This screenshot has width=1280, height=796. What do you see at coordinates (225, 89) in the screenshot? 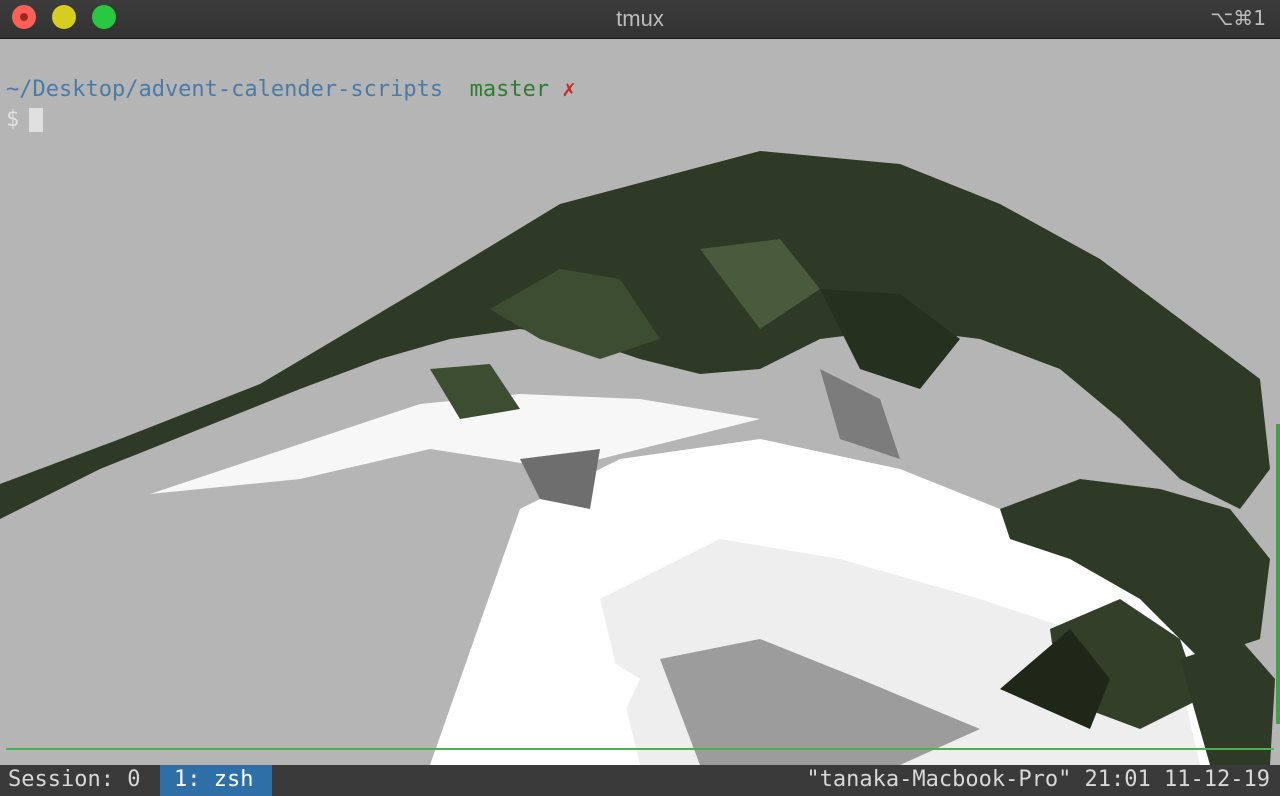
I see `prompt-path: ~/Desktop/advent-calender-scripts` at bounding box center [225, 89].